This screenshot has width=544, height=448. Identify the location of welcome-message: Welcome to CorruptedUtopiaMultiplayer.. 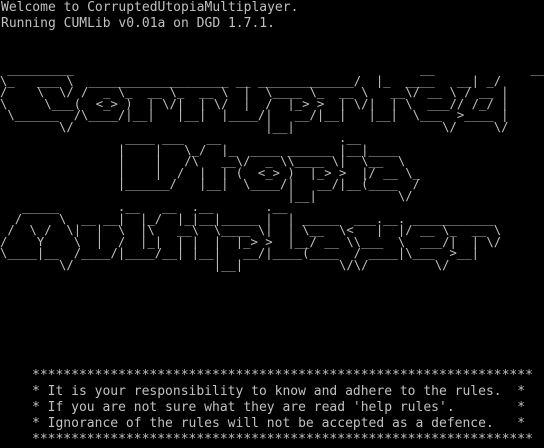
(150, 7).